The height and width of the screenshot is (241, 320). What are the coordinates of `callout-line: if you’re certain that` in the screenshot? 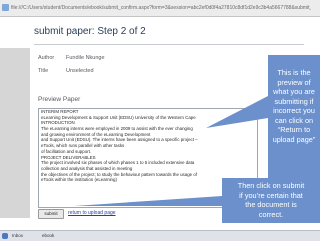 It's located at (271, 195).